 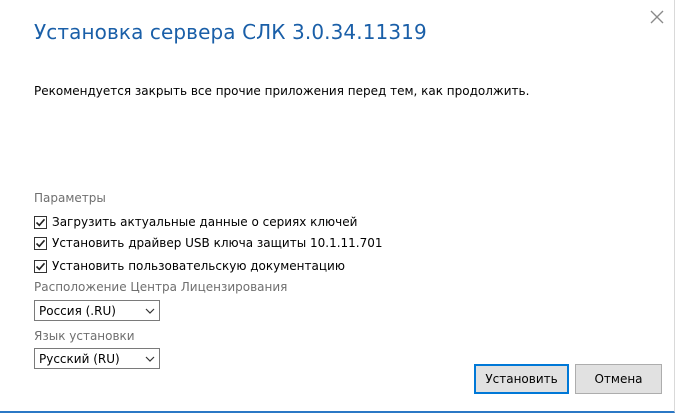 What do you see at coordinates (84, 336) in the screenshot?
I see `language-label: Язык установки` at bounding box center [84, 336].